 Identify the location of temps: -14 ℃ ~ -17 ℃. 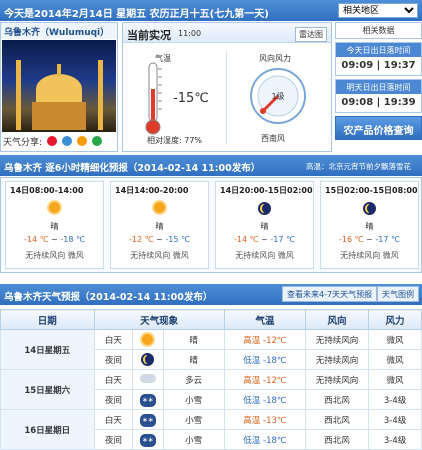
(264, 239).